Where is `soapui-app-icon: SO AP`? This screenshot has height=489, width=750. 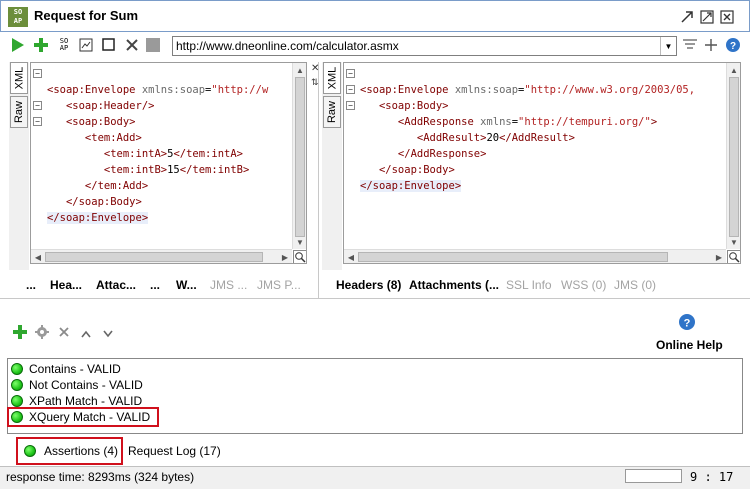 soapui-app-icon: SO AP is located at coordinates (18, 17).